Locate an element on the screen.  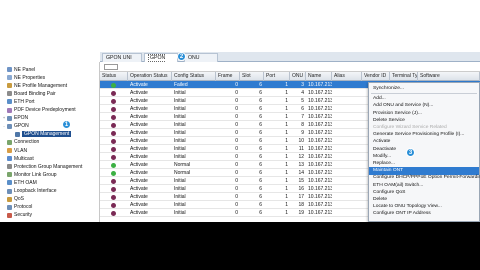
table-cell: Normal is located at coordinates (182, 173).